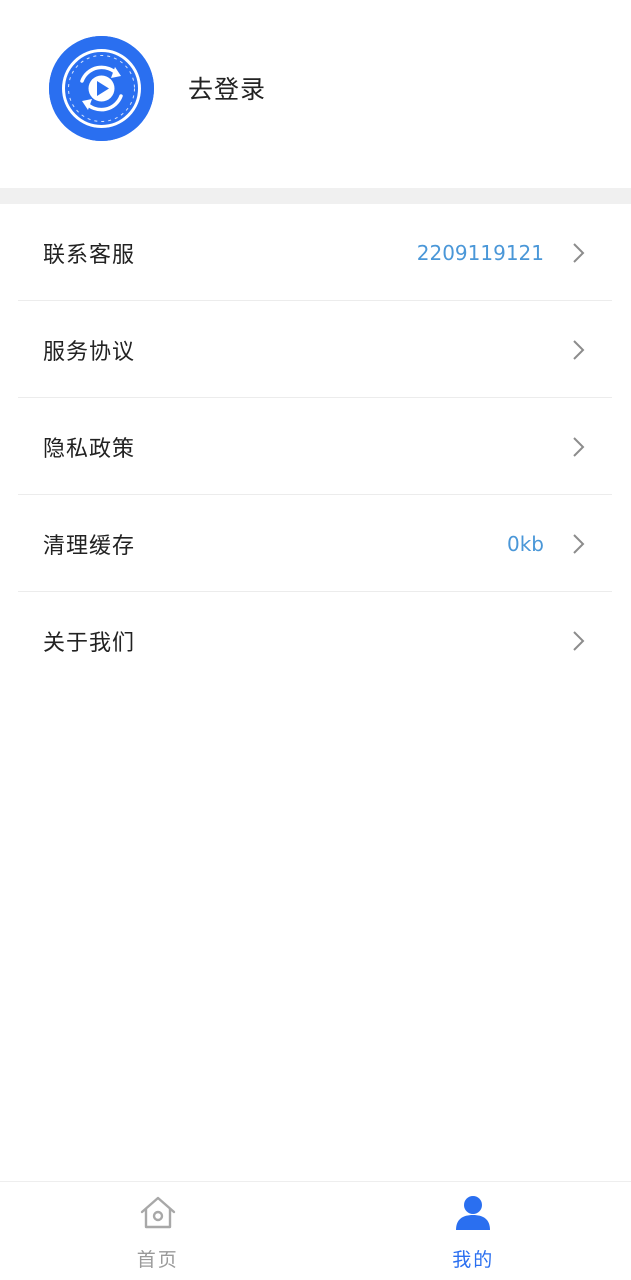 The image size is (631, 1280). I want to click on app-logo-icon, so click(101, 88).